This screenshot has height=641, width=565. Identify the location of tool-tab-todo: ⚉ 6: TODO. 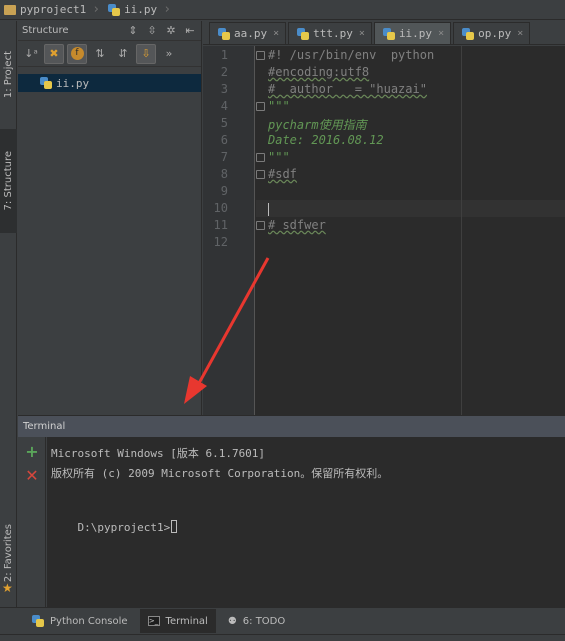
(256, 621).